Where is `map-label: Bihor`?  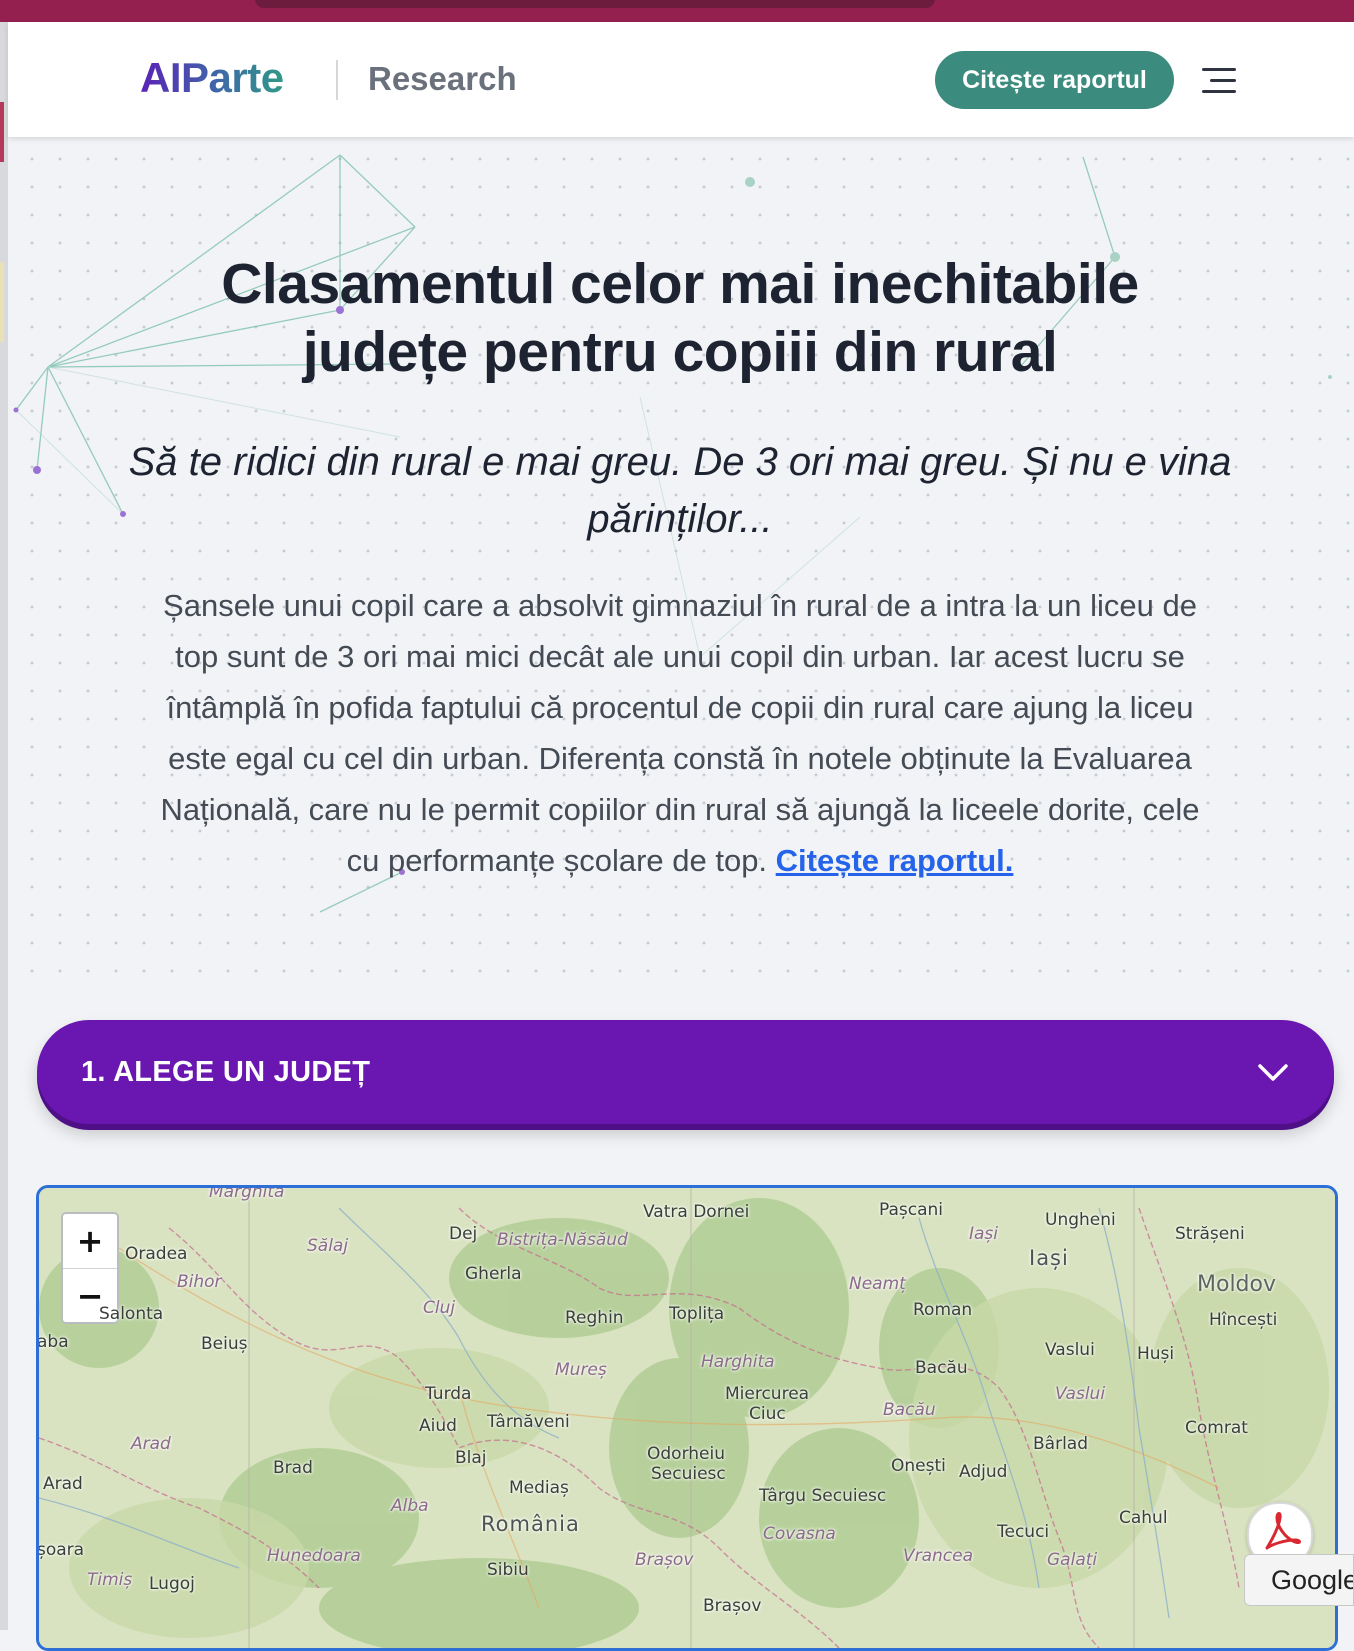 map-label: Bihor is located at coordinates (199, 1282).